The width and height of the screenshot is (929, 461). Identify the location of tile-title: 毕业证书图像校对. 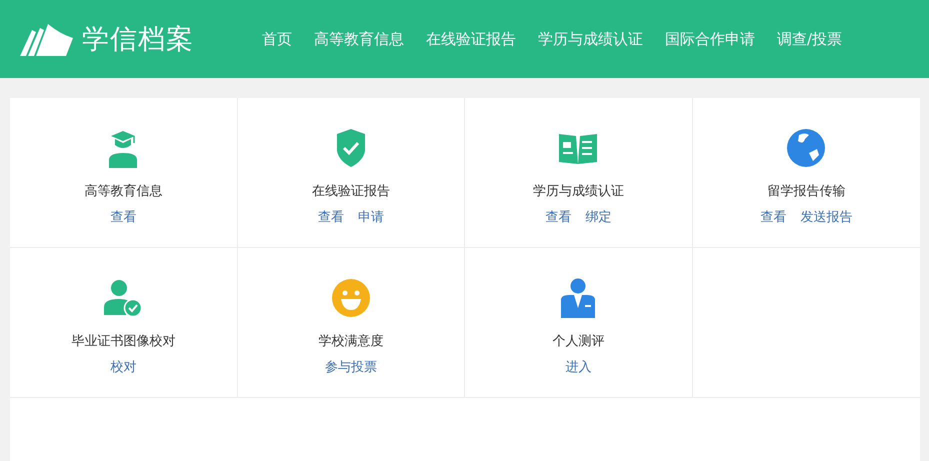
(123, 341).